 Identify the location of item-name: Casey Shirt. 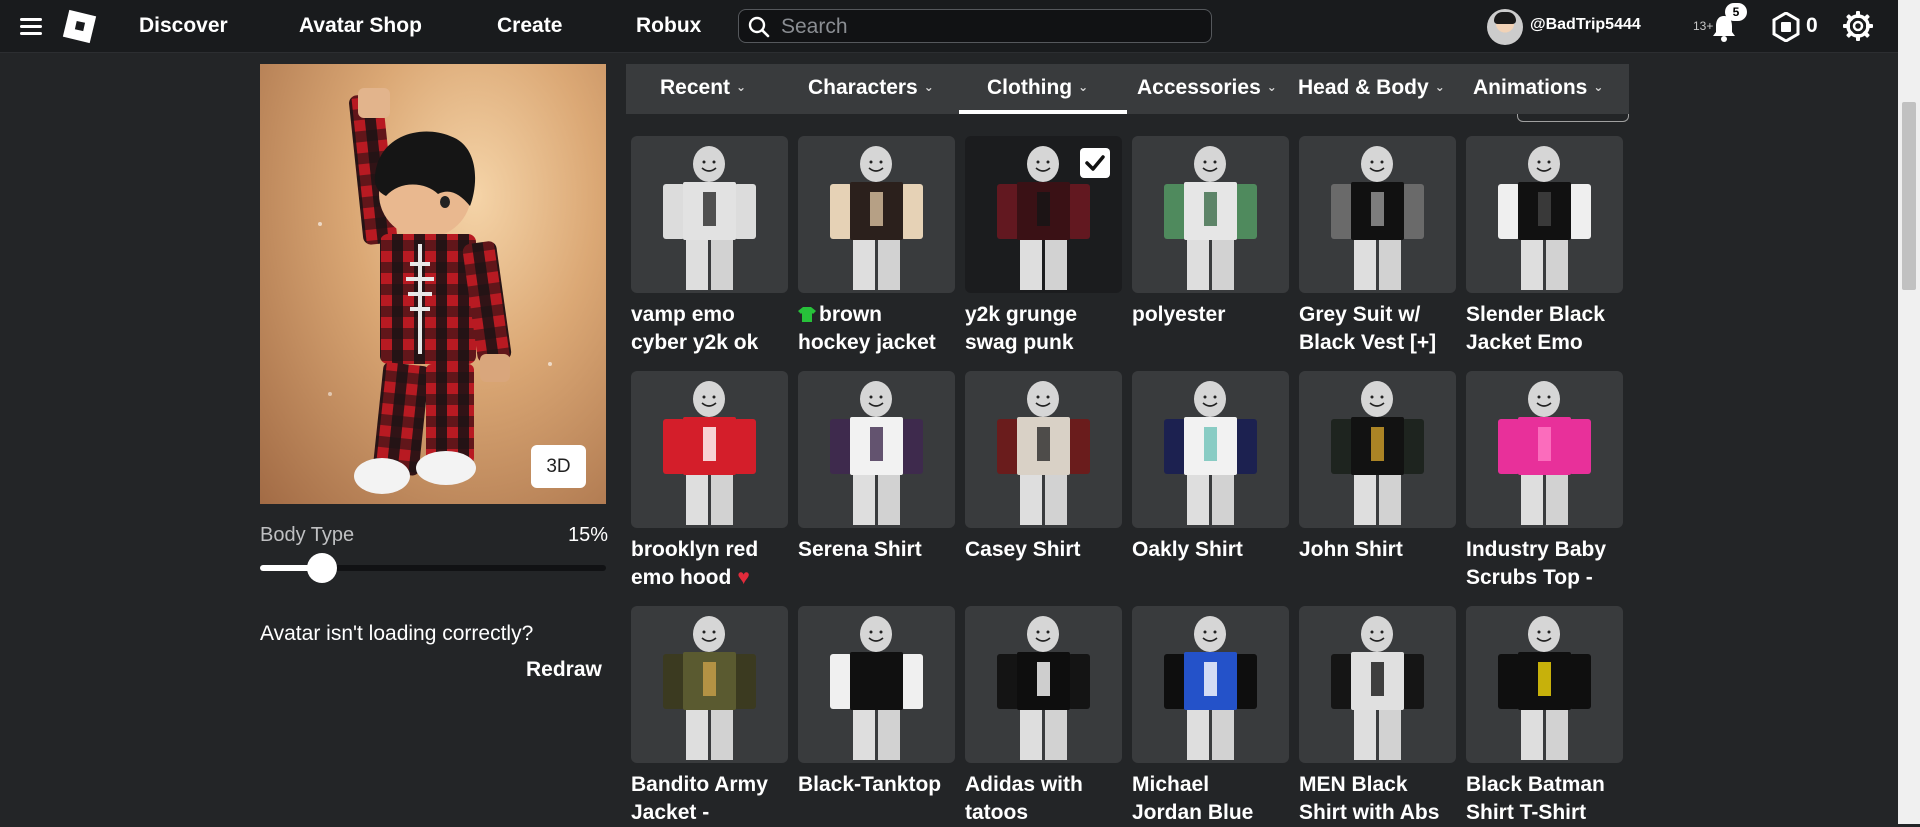
(1043, 550).